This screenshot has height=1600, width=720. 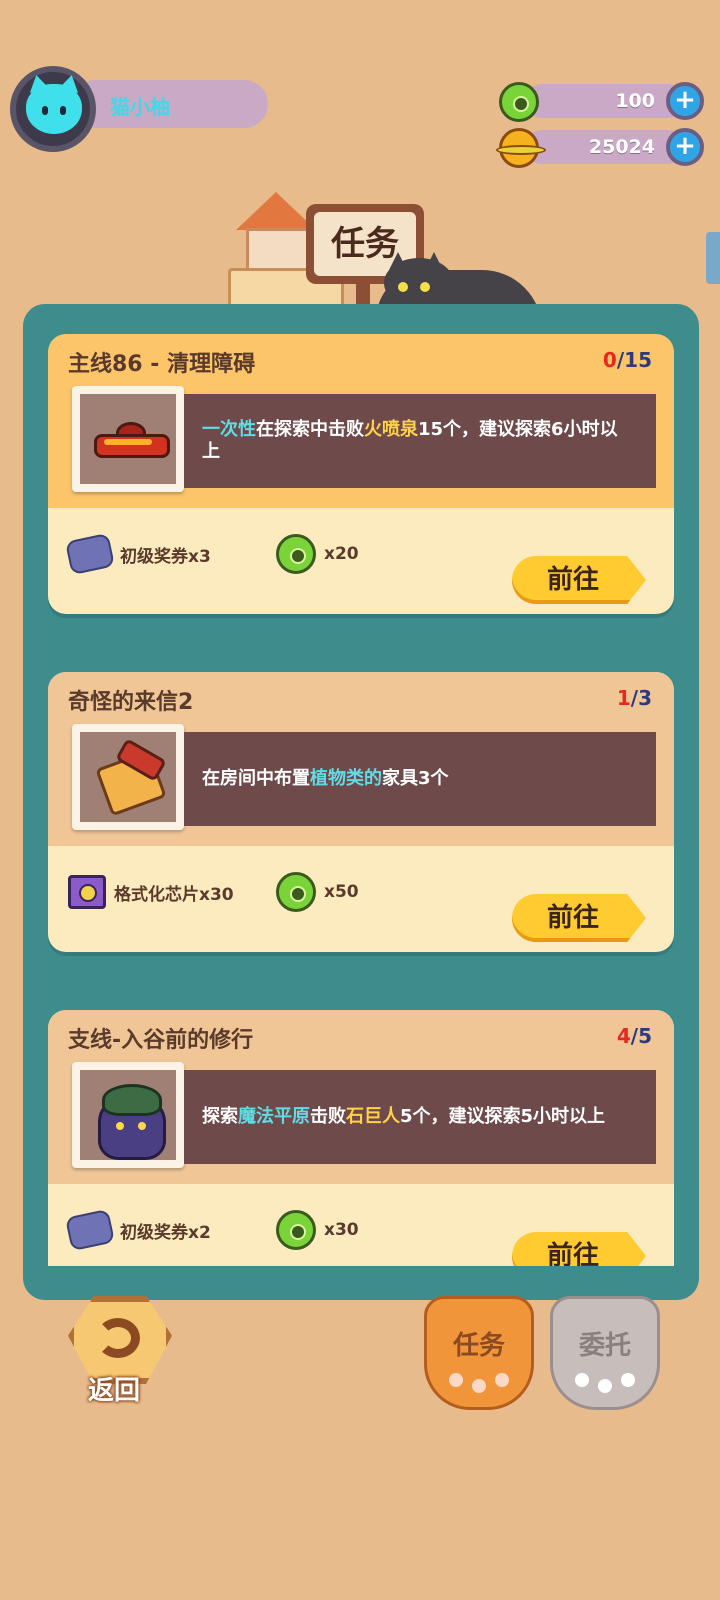 I want to click on sign-post, so click(x=363, y=294).